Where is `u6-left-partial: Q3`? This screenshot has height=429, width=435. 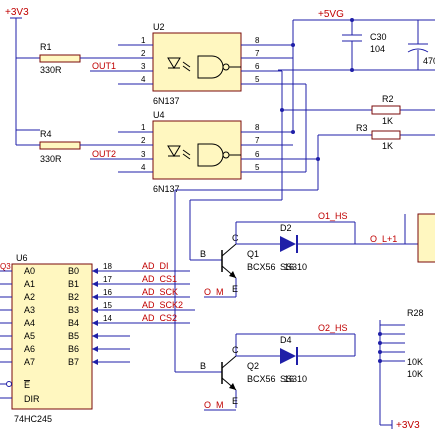 u6-left-partial: Q3 is located at coordinates (5, 266).